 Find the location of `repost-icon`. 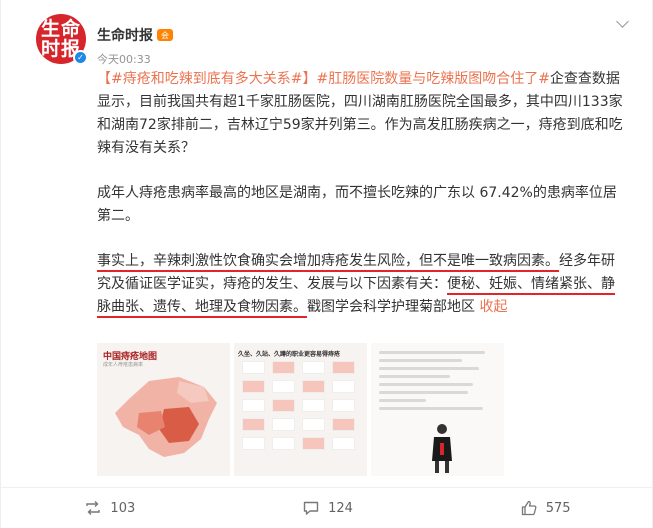

repost-icon is located at coordinates (93, 508).